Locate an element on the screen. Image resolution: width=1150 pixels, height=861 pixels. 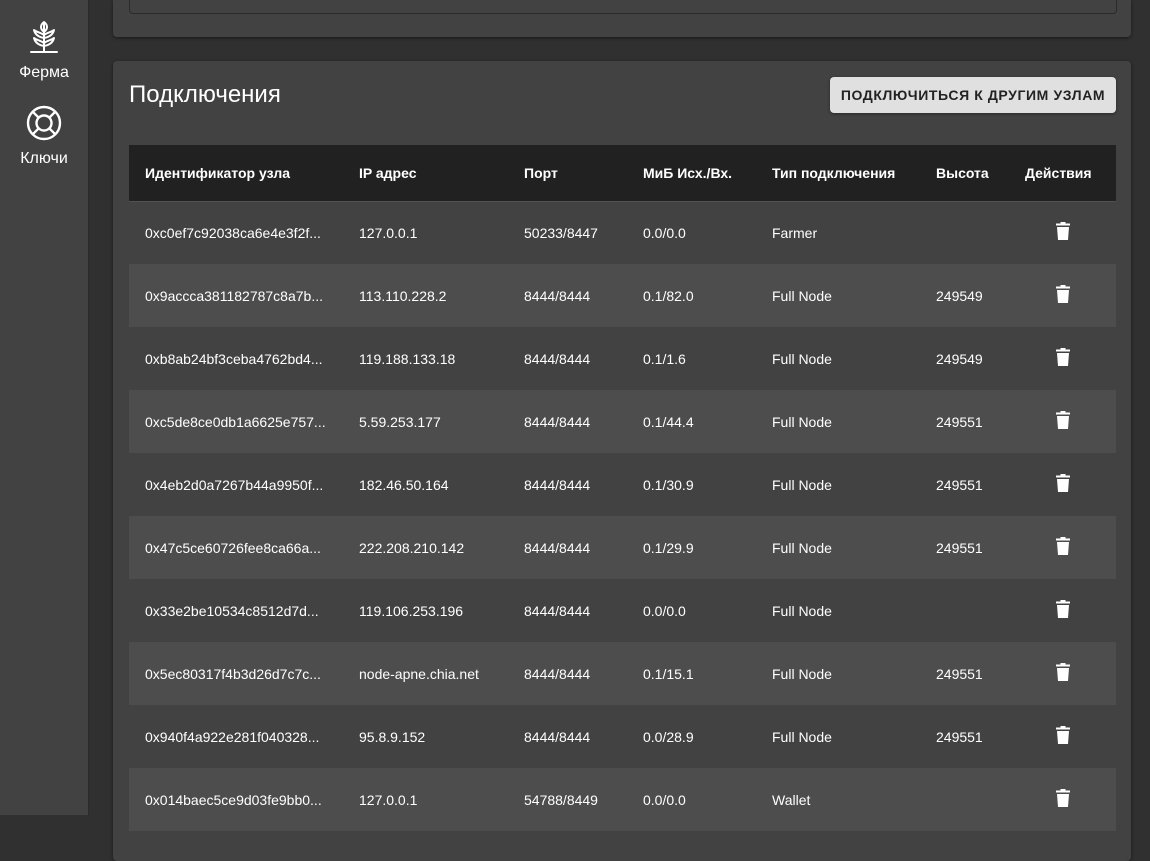
column-header-actions: Действия is located at coordinates (1062, 173).